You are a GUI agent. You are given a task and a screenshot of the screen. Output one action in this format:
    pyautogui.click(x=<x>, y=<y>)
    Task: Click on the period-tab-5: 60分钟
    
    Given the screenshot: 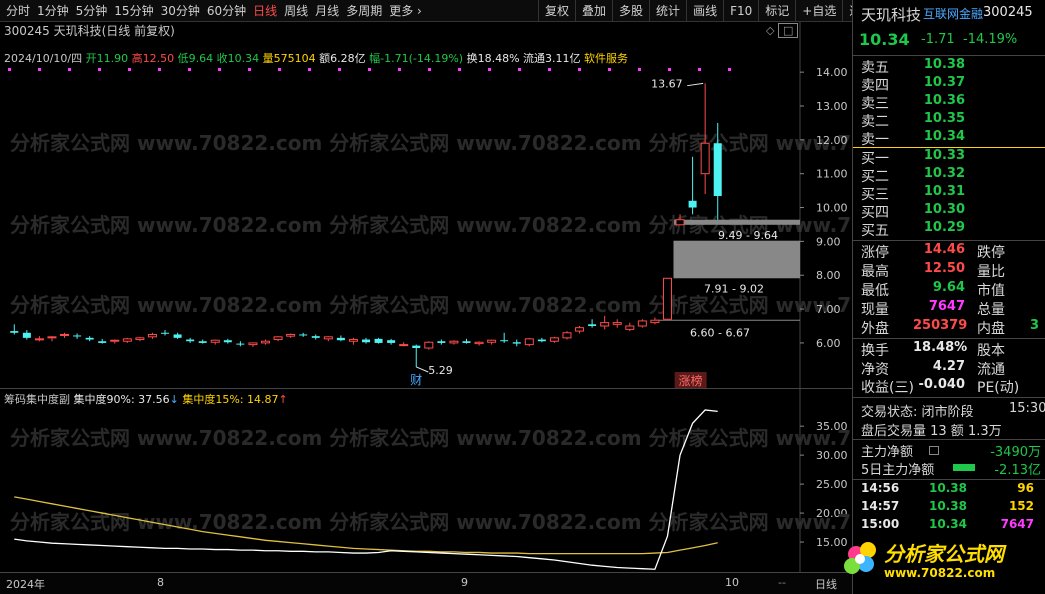 What is the action you would take?
    pyautogui.click(x=226, y=10)
    